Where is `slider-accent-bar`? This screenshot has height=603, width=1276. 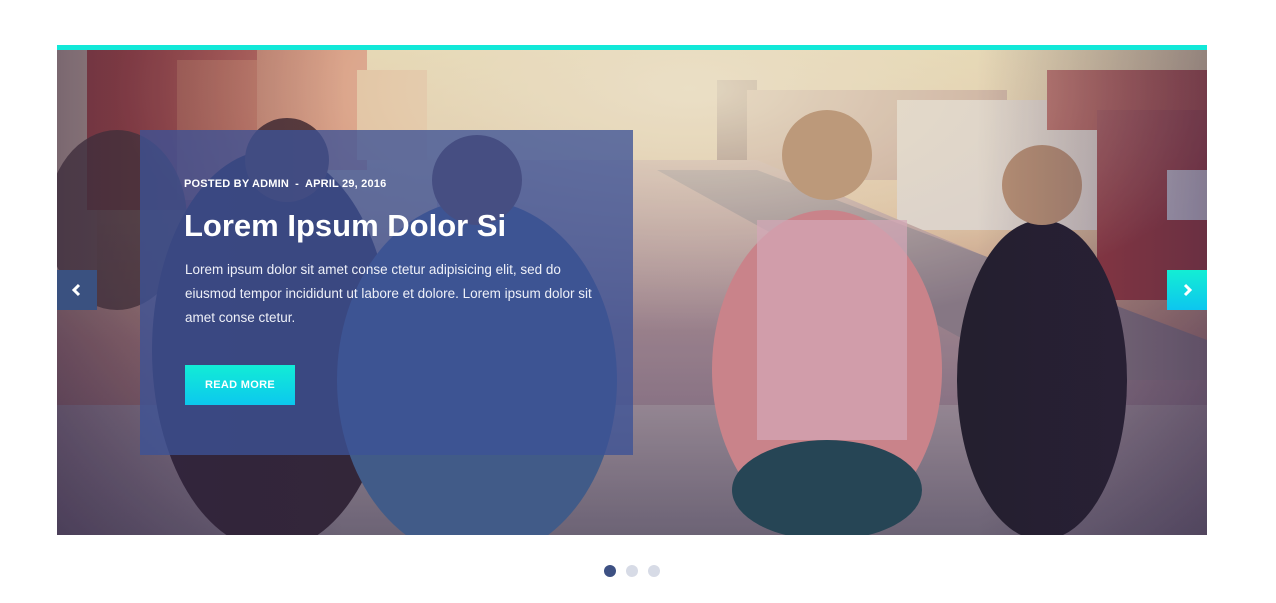
slider-accent-bar is located at coordinates (632, 47).